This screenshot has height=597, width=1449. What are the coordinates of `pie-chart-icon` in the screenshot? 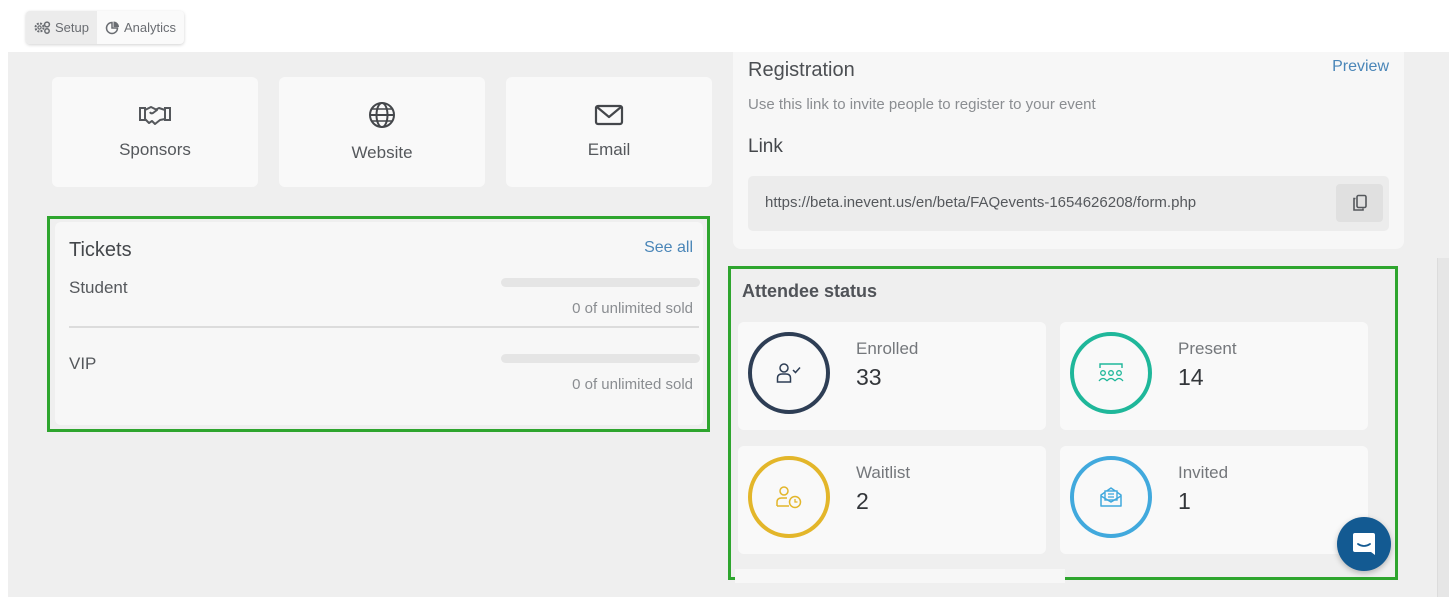 It's located at (112, 27).